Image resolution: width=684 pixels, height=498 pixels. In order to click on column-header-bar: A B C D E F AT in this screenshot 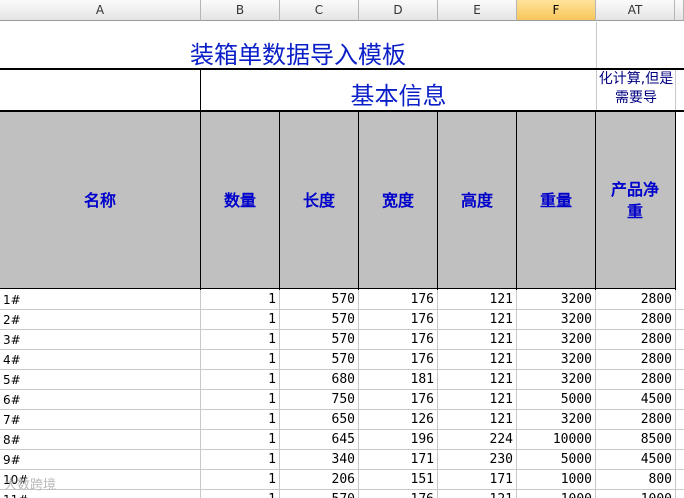, I will do `click(342, 11)`.